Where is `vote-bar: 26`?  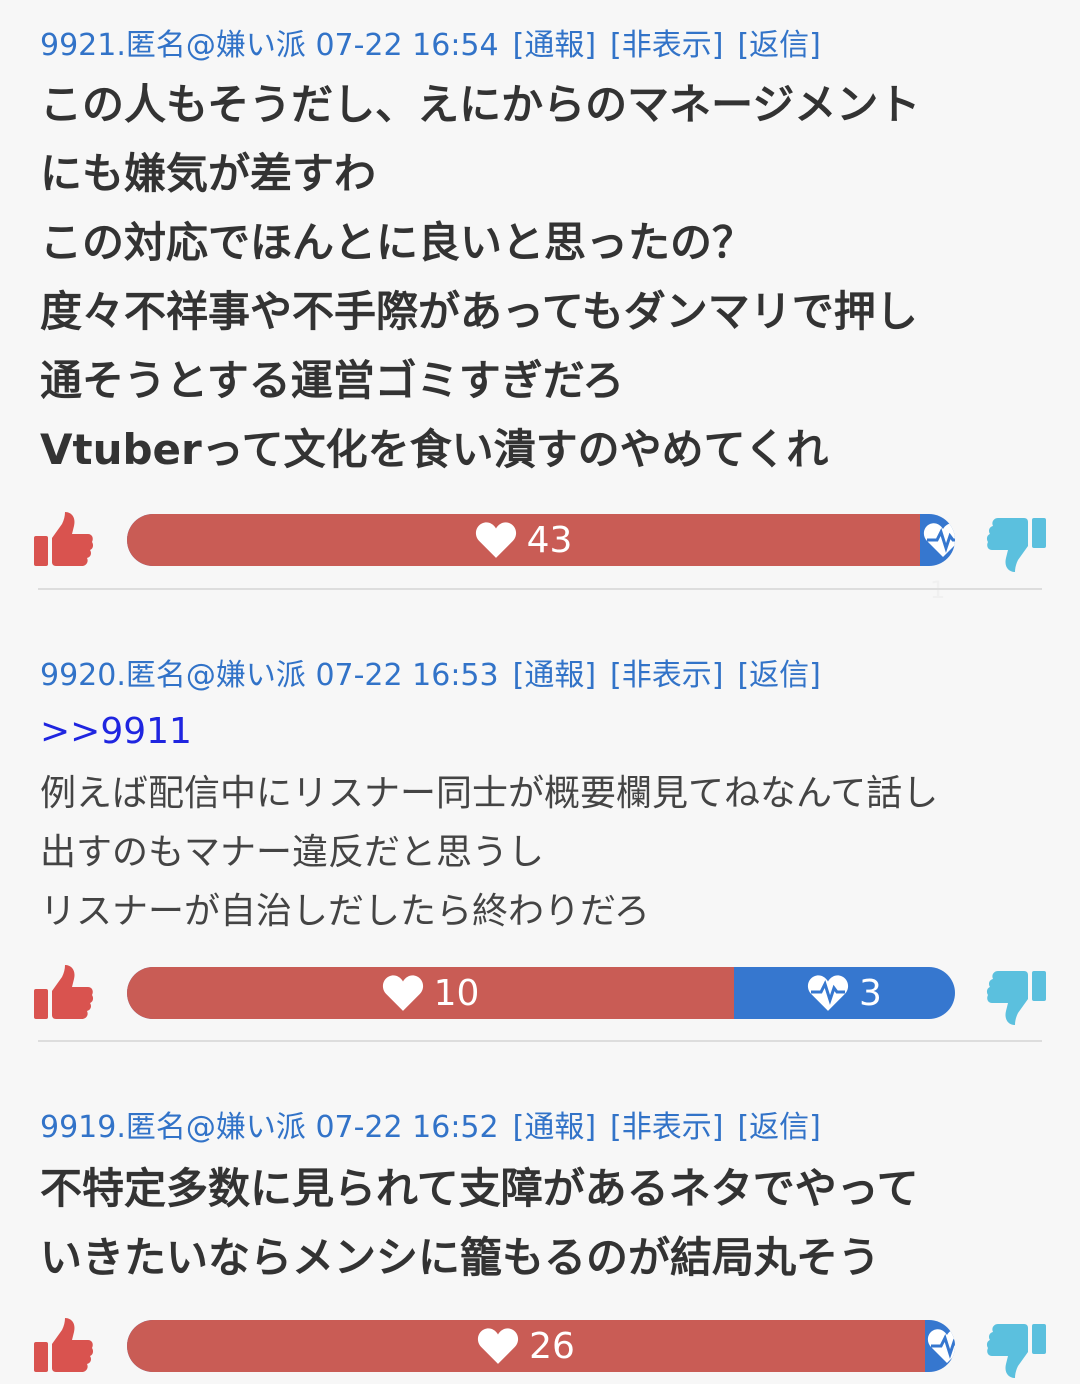 vote-bar: 26 is located at coordinates (541, 1346).